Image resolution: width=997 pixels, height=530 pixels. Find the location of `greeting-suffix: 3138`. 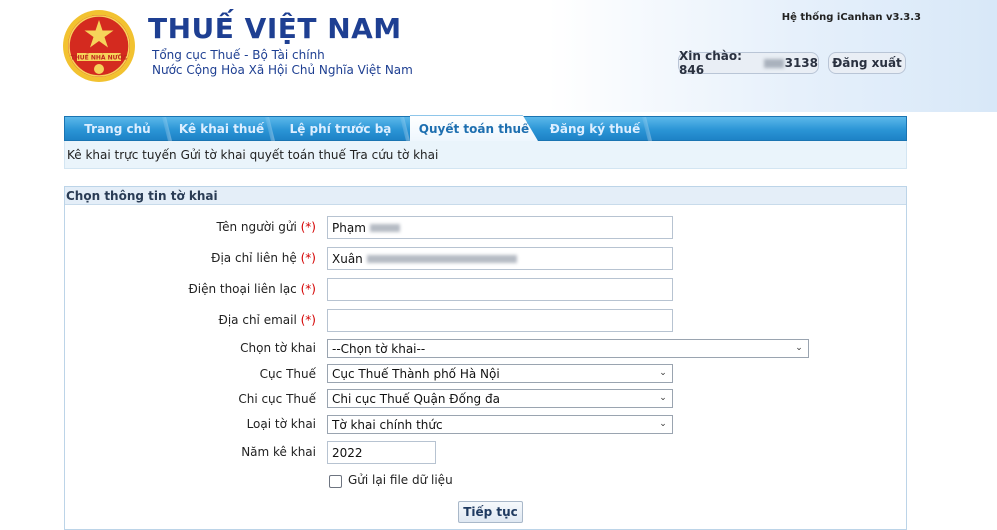

greeting-suffix: 3138 is located at coordinates (801, 63).